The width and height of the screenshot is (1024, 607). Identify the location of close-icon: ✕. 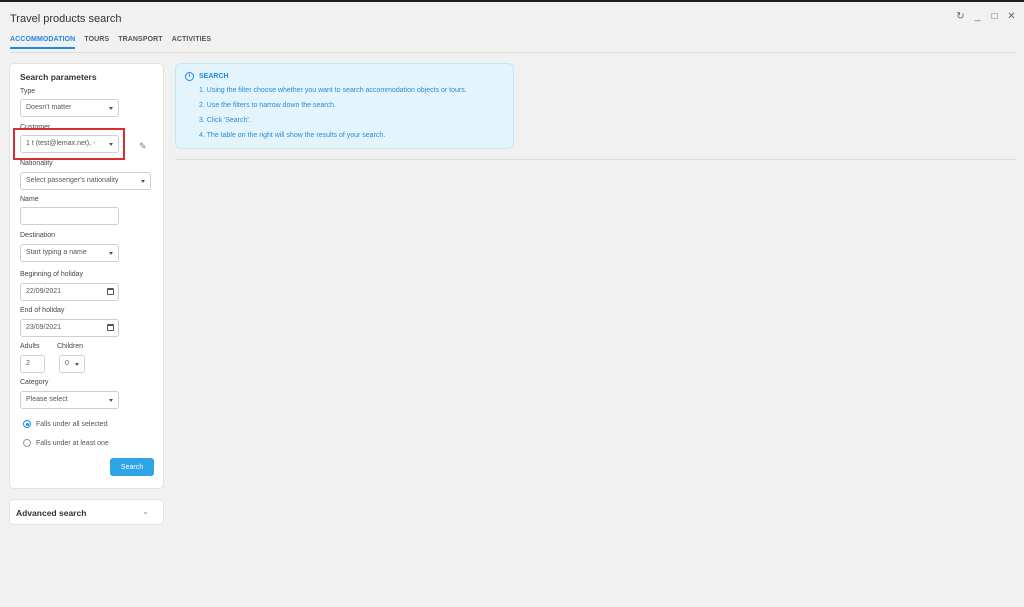
(1011, 17).